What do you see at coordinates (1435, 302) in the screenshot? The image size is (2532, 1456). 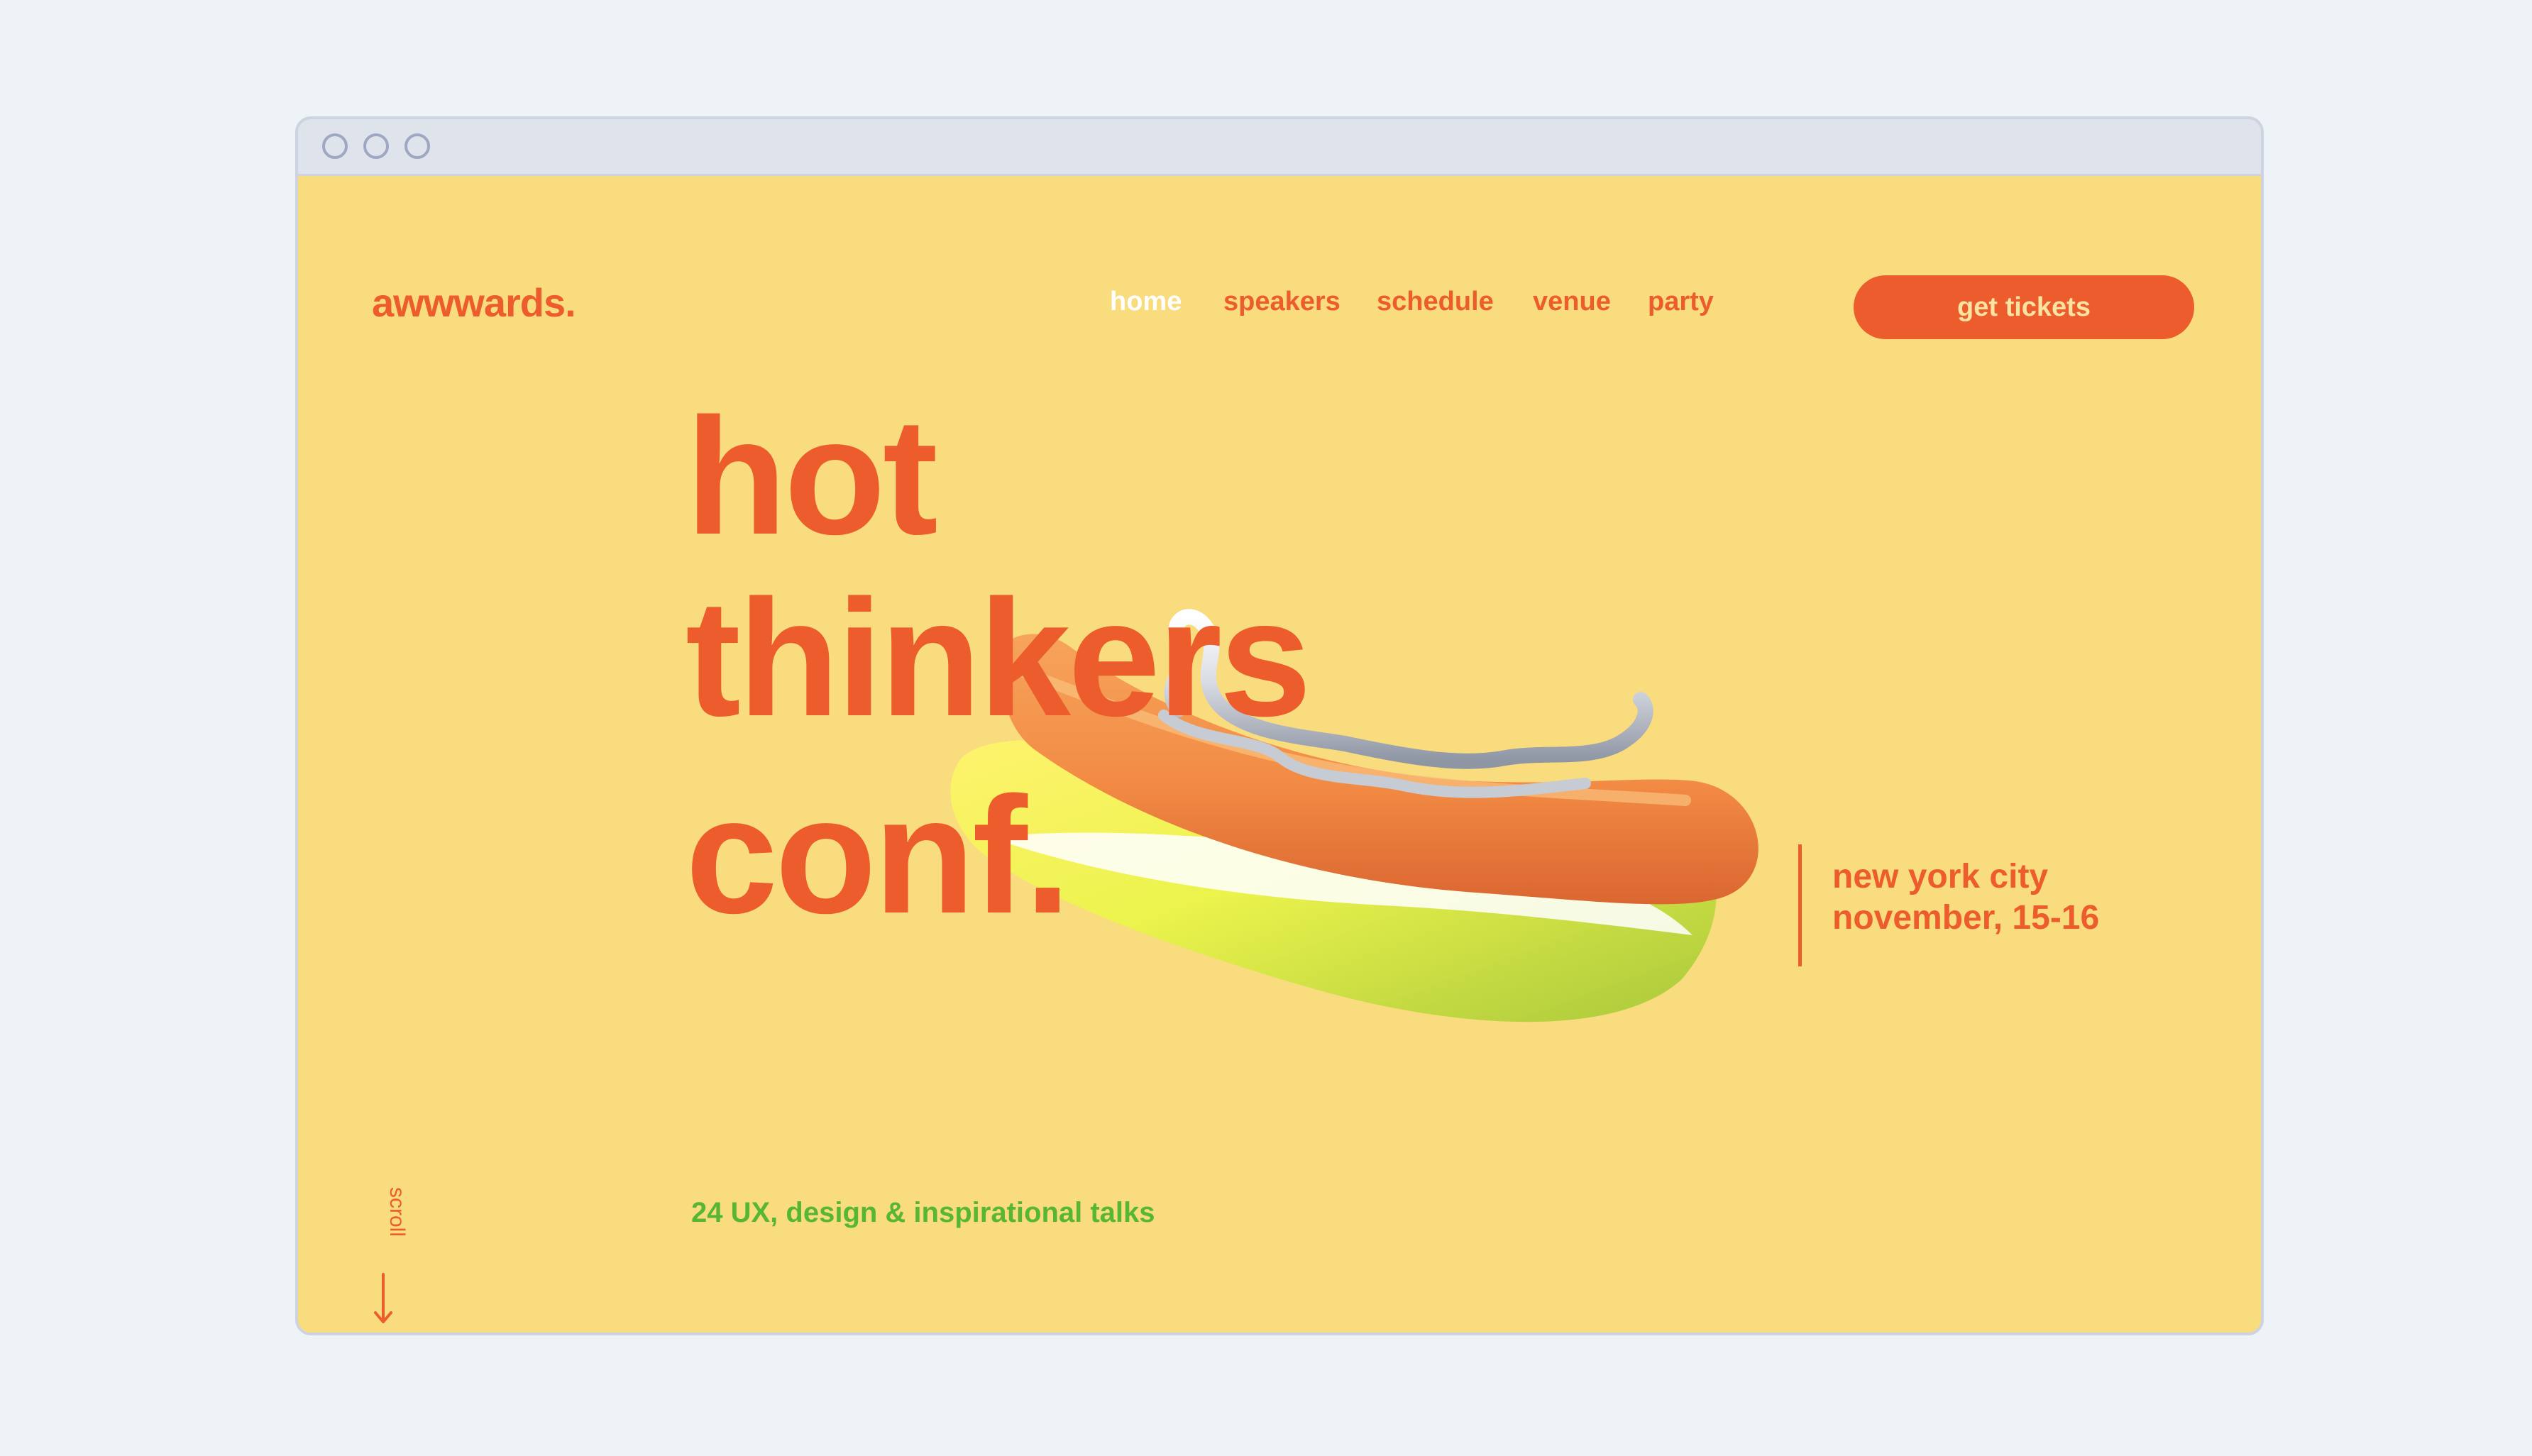 I see `nav-schedule: schedule` at bounding box center [1435, 302].